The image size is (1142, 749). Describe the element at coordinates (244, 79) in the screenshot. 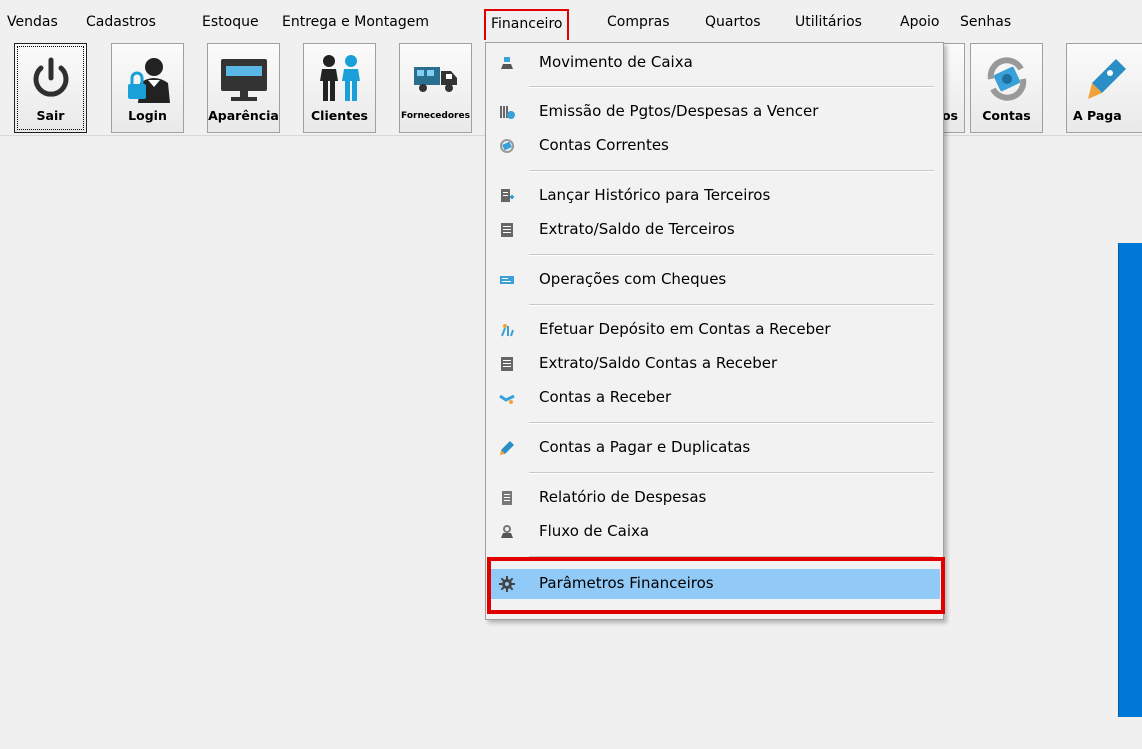

I see `monitor-icon` at that location.